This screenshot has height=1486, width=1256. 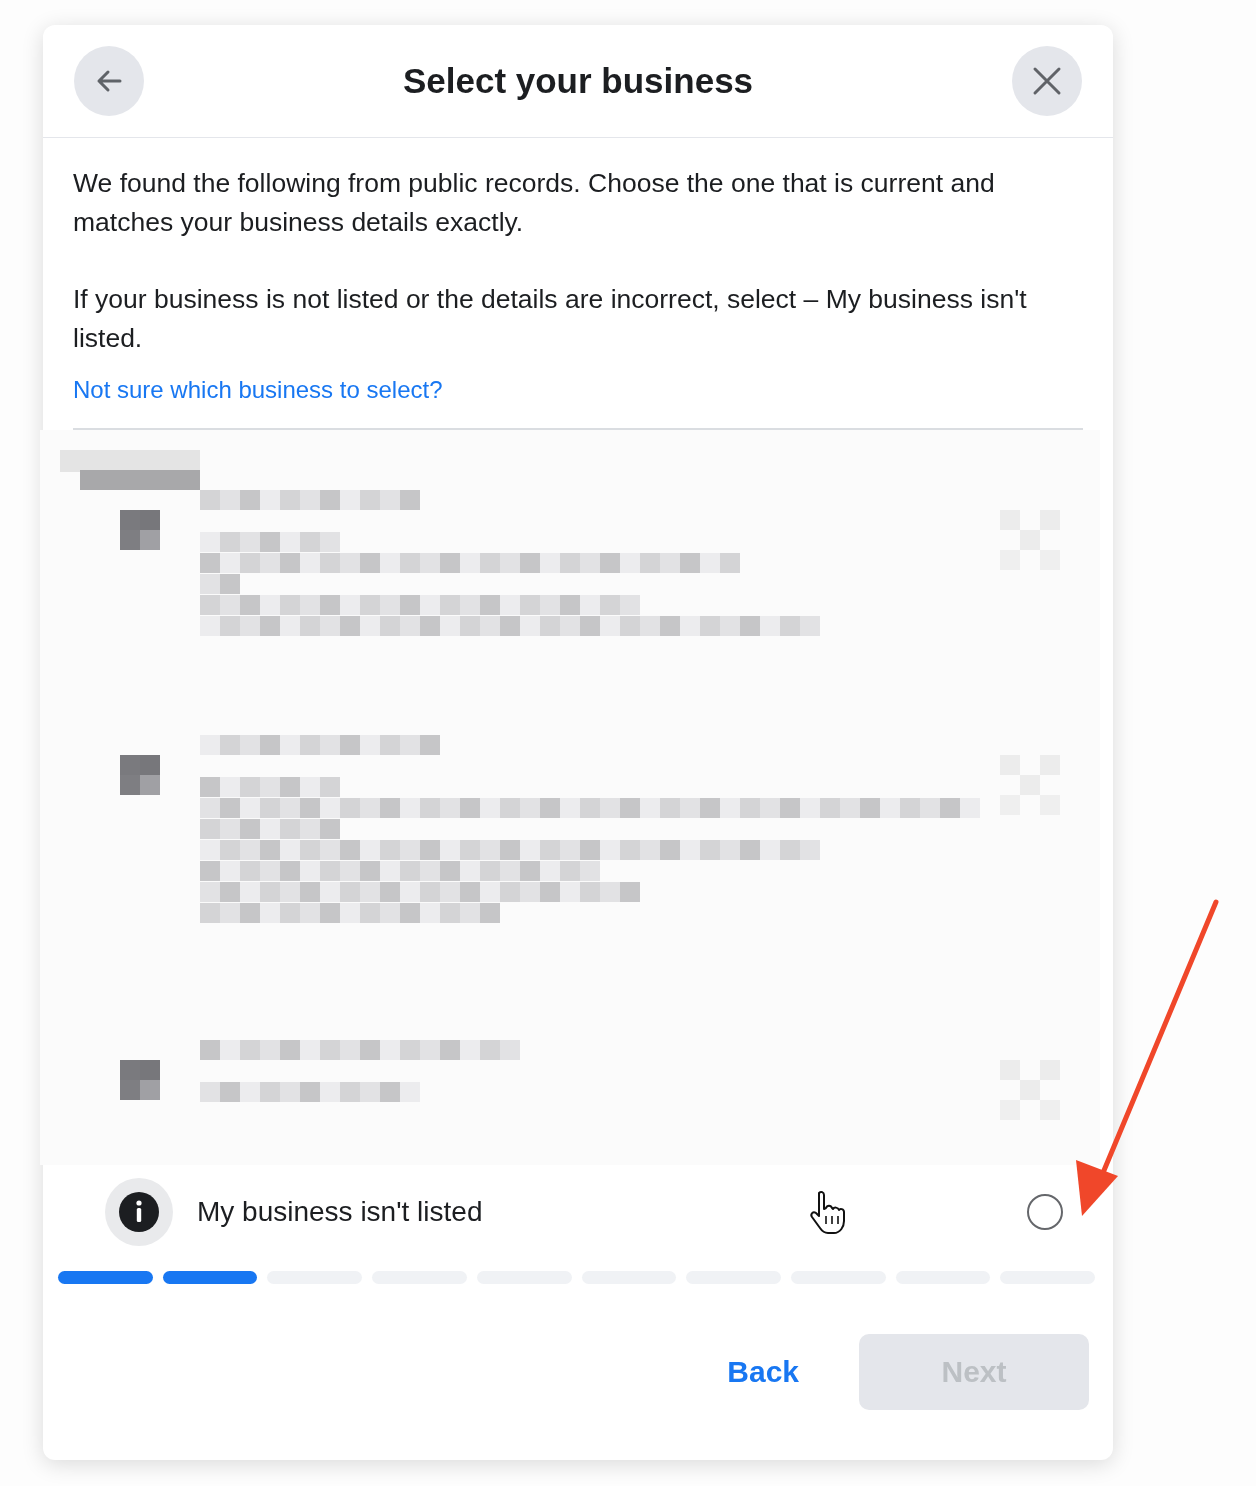 I want to click on info-icon, so click(x=139, y=1212).